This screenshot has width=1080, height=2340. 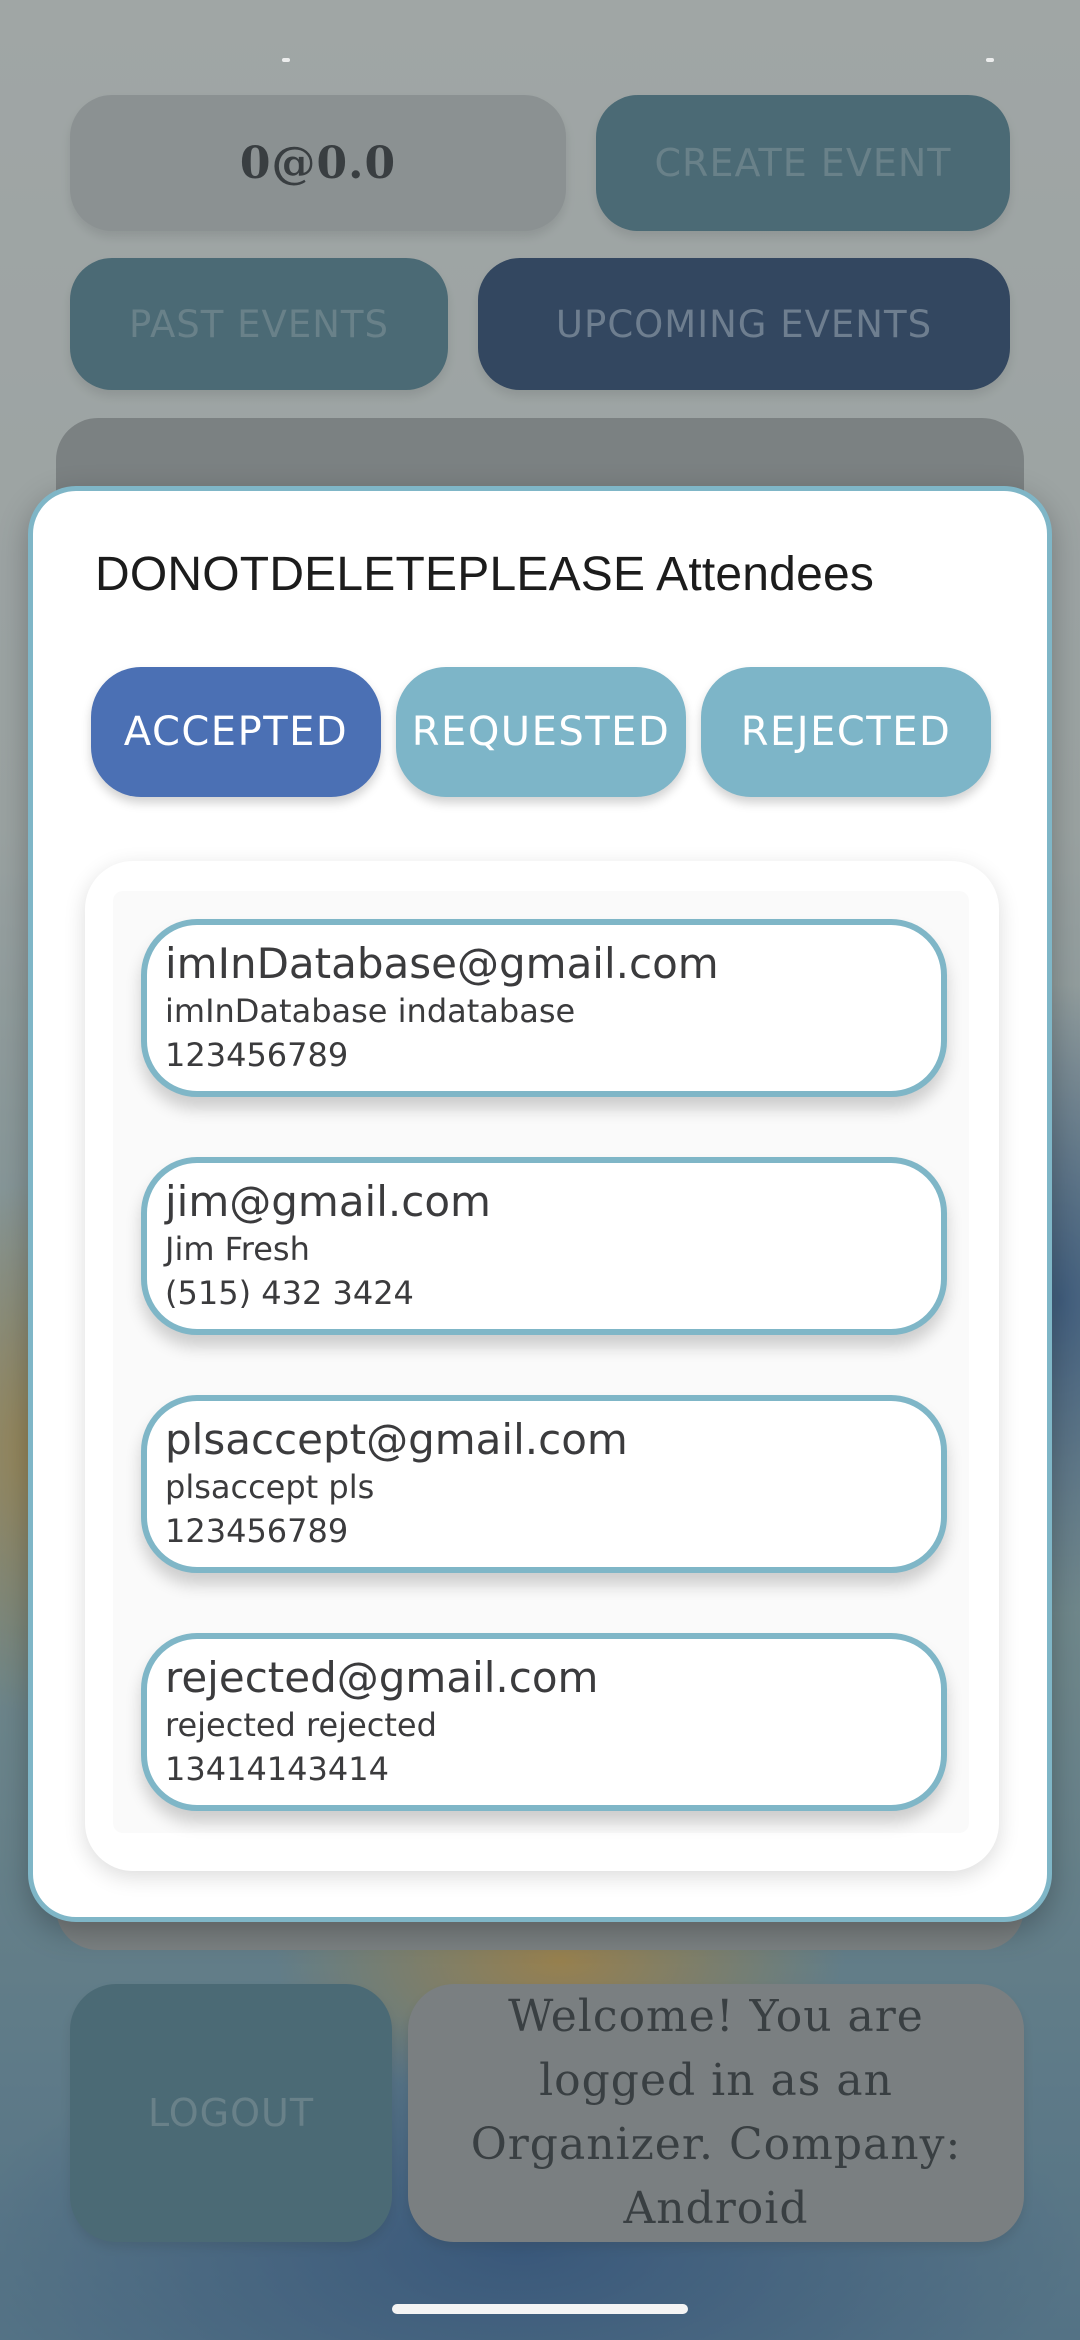 I want to click on attendee-email: plsaccept@gmail.com, so click(x=396, y=1439).